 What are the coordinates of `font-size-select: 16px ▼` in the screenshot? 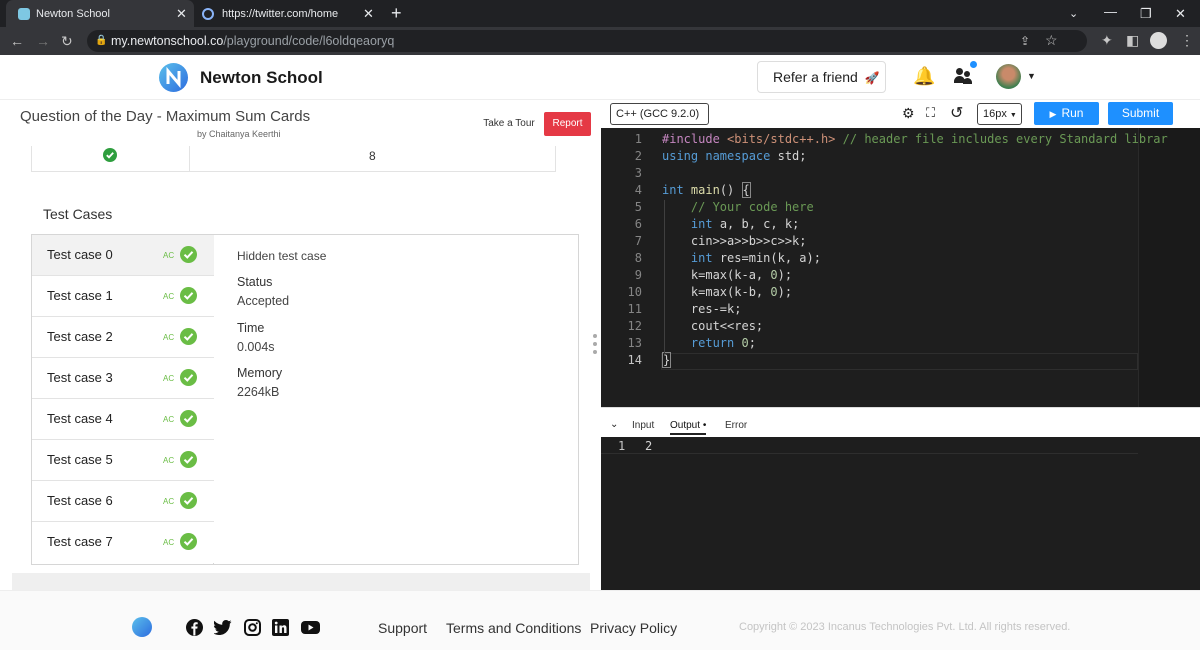 It's located at (999, 114).